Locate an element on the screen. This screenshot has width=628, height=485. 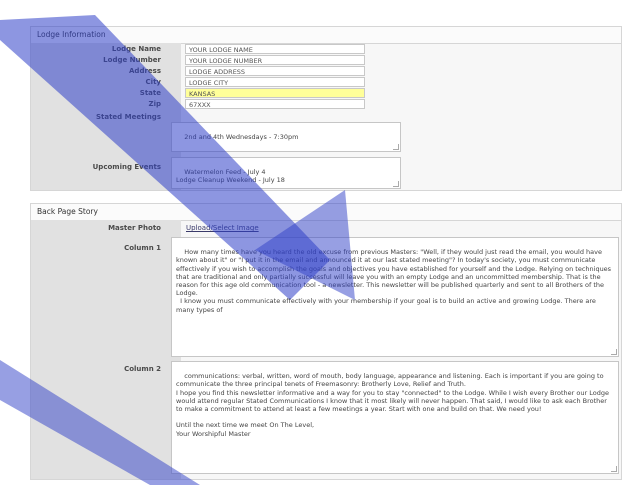
label-column is located at coordinates (106, 349).